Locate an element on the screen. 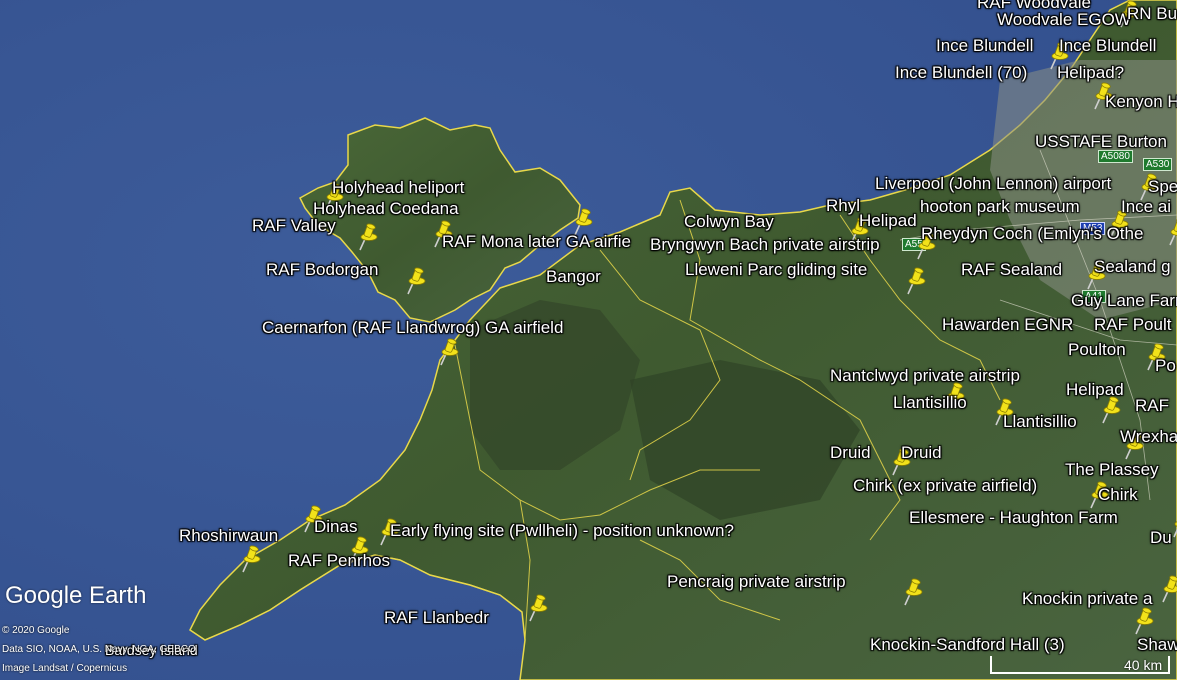 This screenshot has height=680, width=1177. label-rhyl: Rhyl is located at coordinates (843, 206).